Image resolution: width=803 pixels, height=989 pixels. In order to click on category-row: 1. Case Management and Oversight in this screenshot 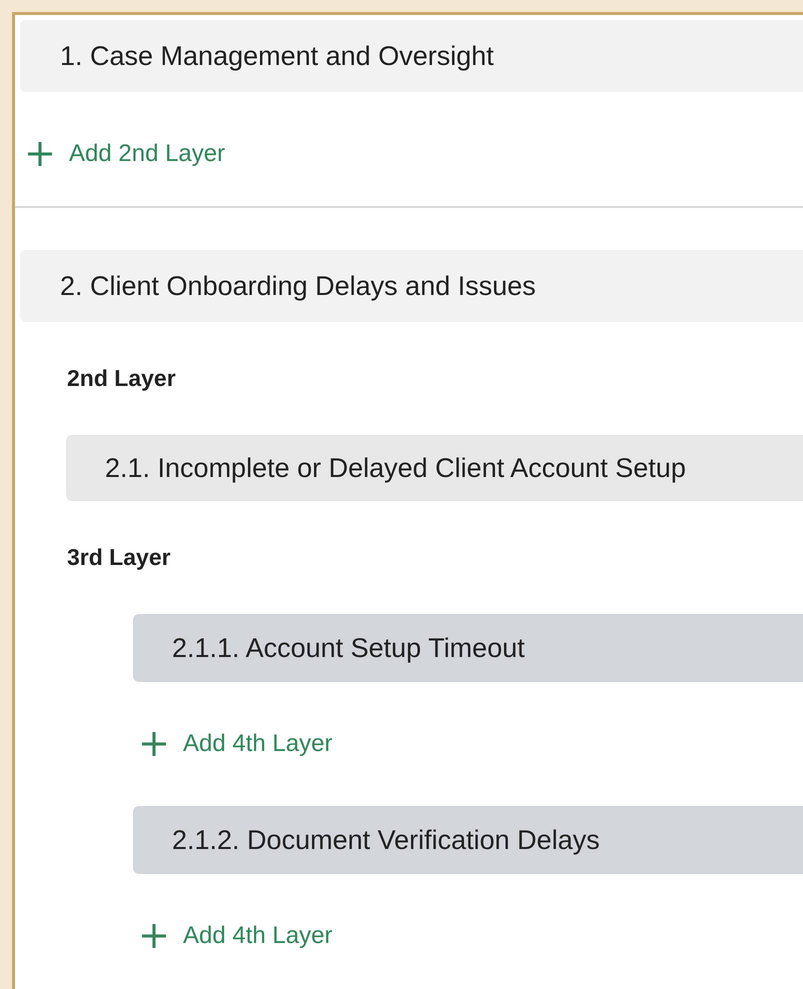, I will do `click(411, 56)`.